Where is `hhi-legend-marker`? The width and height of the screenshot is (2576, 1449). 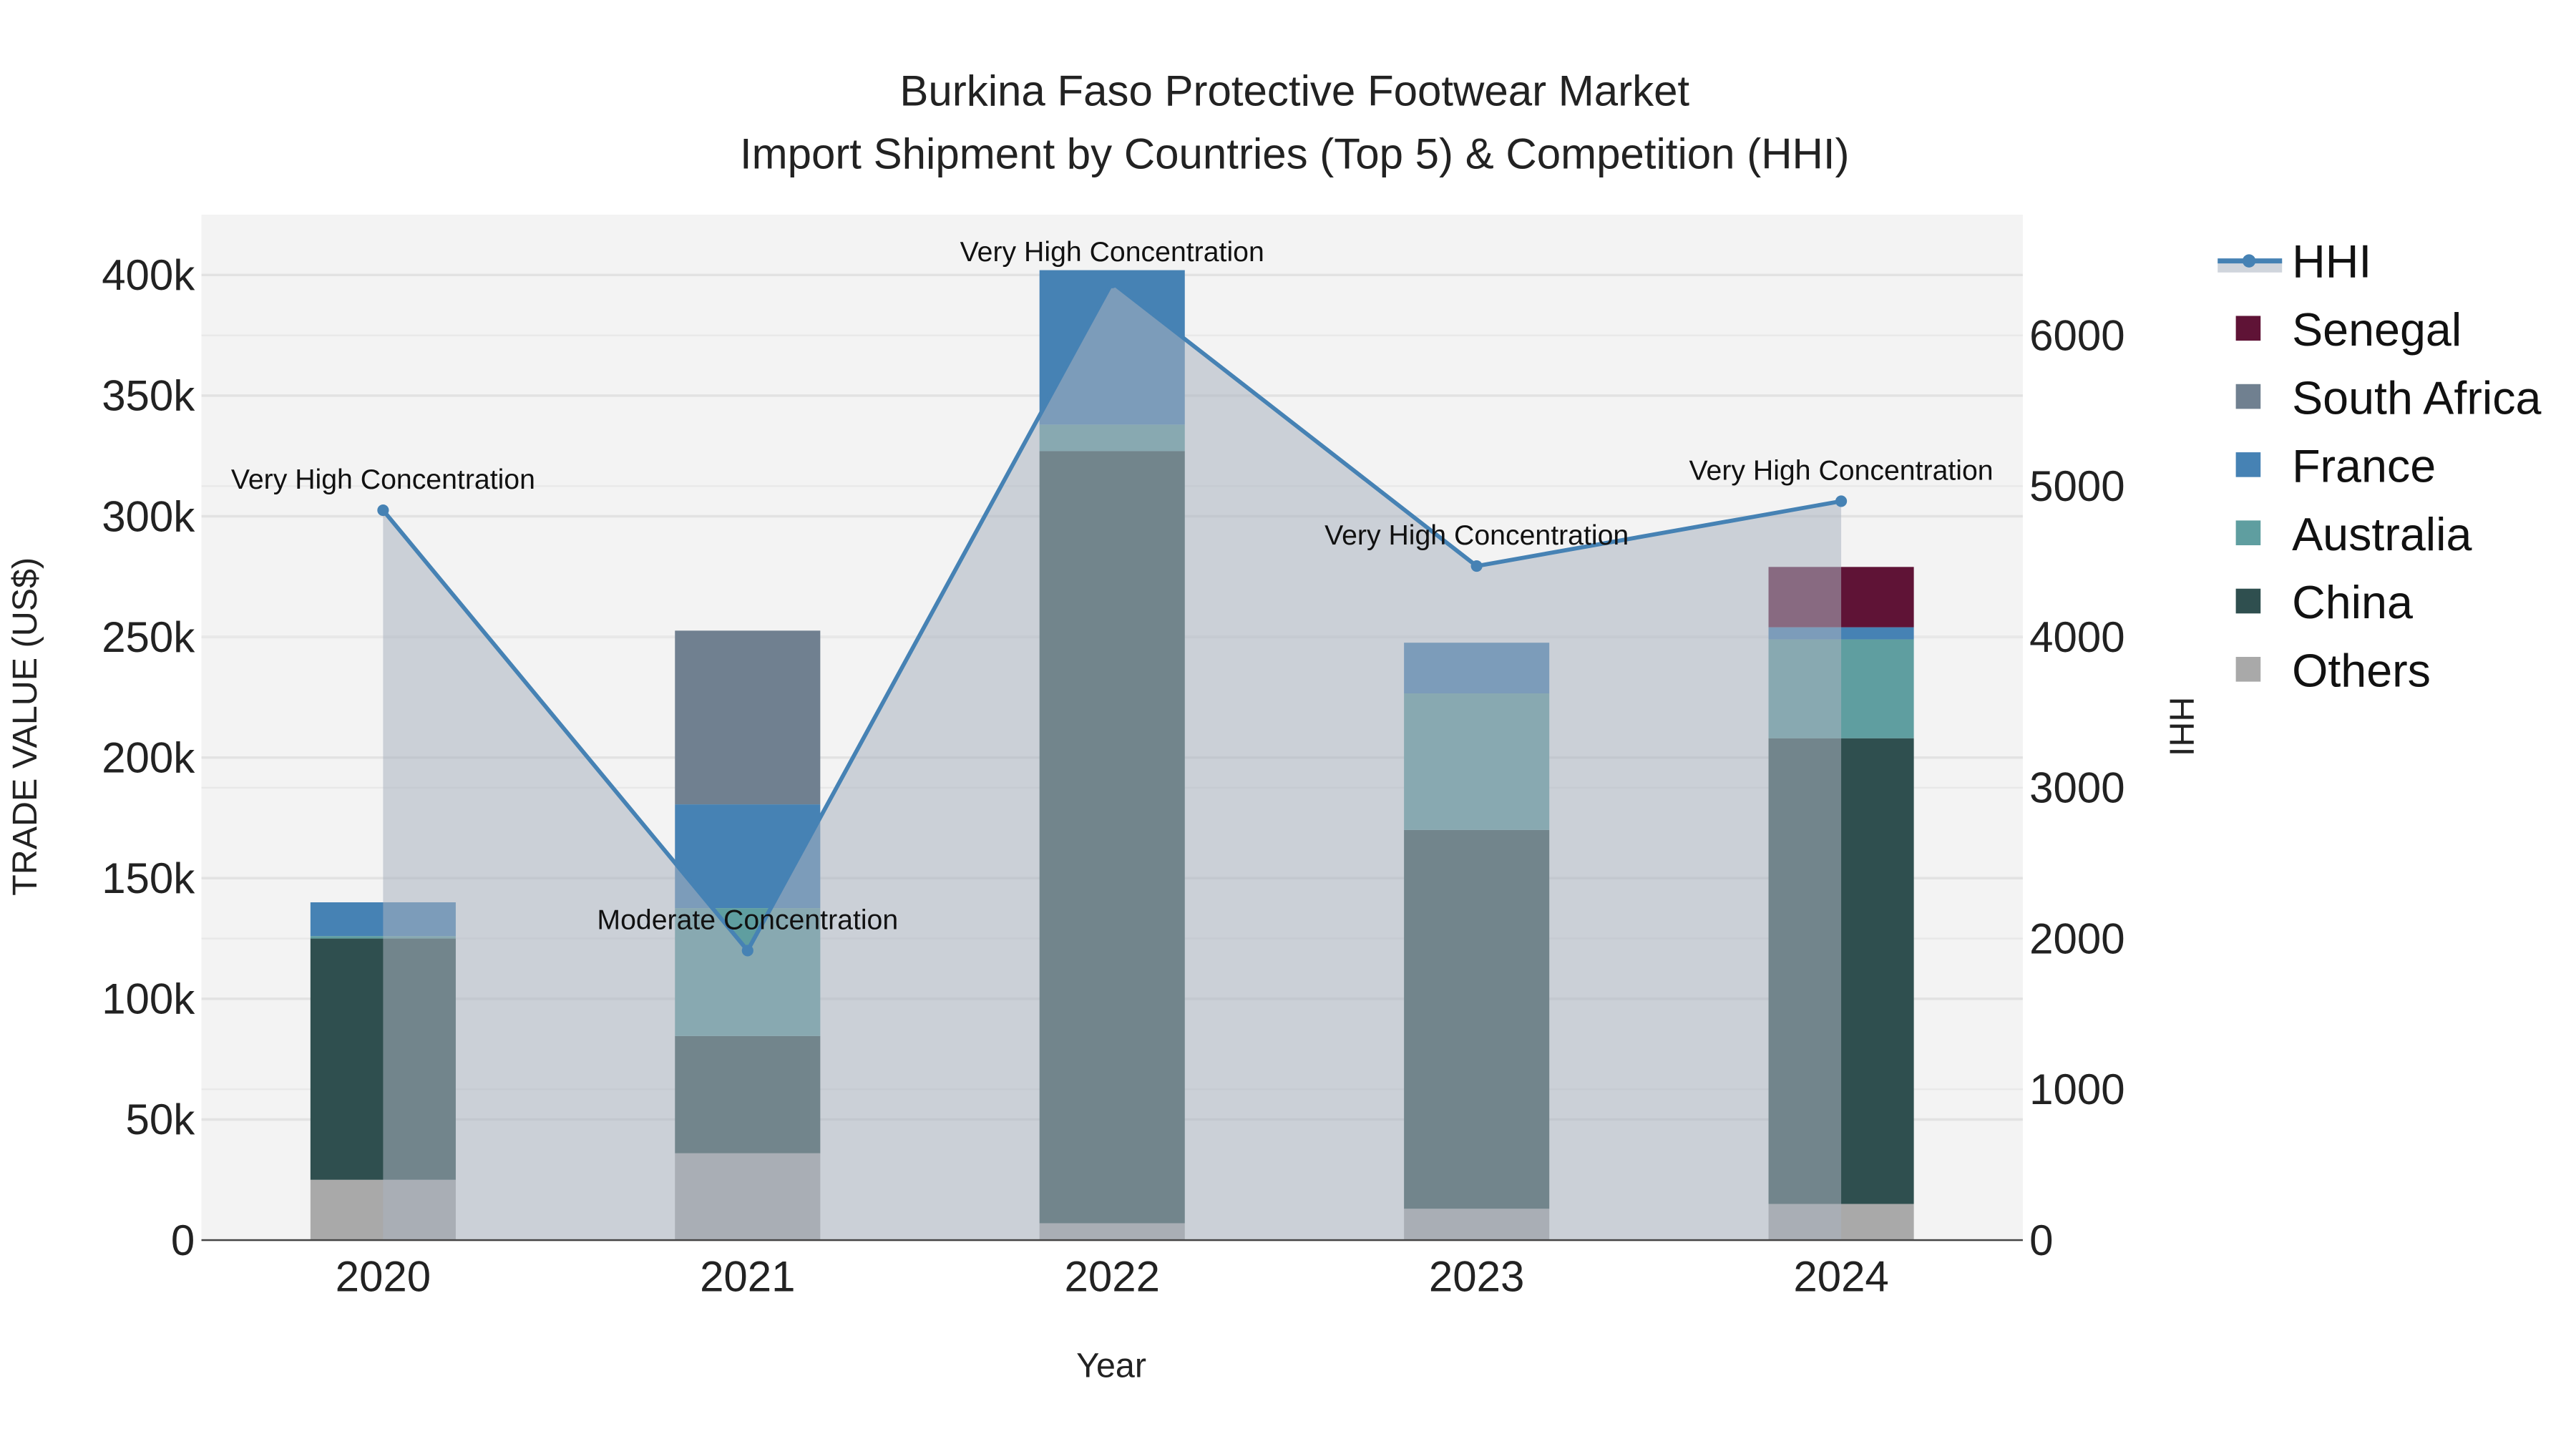 hhi-legend-marker is located at coordinates (2249, 261).